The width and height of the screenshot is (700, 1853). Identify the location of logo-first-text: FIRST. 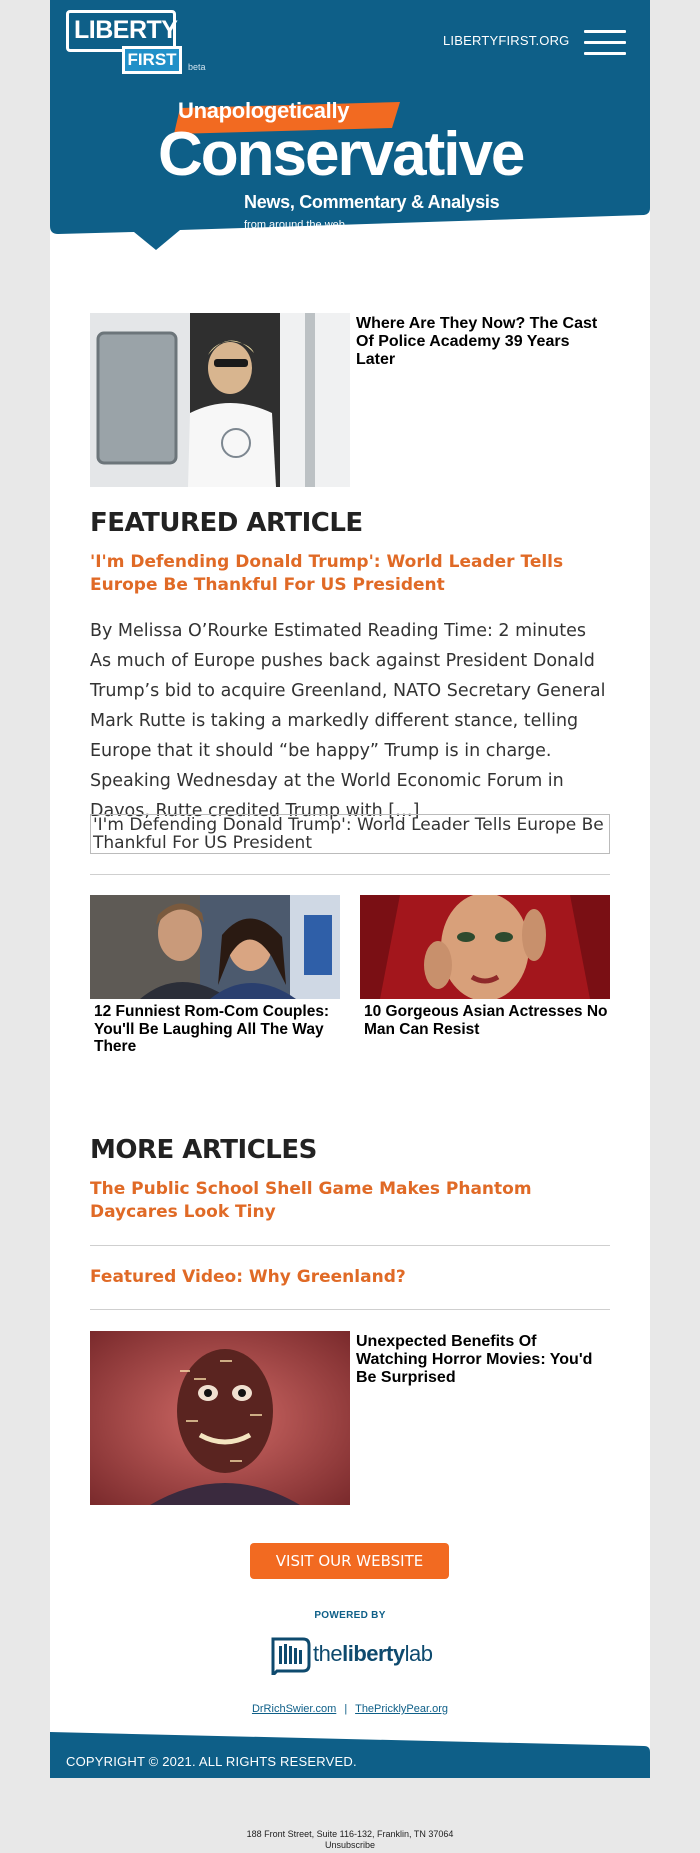
(152, 60).